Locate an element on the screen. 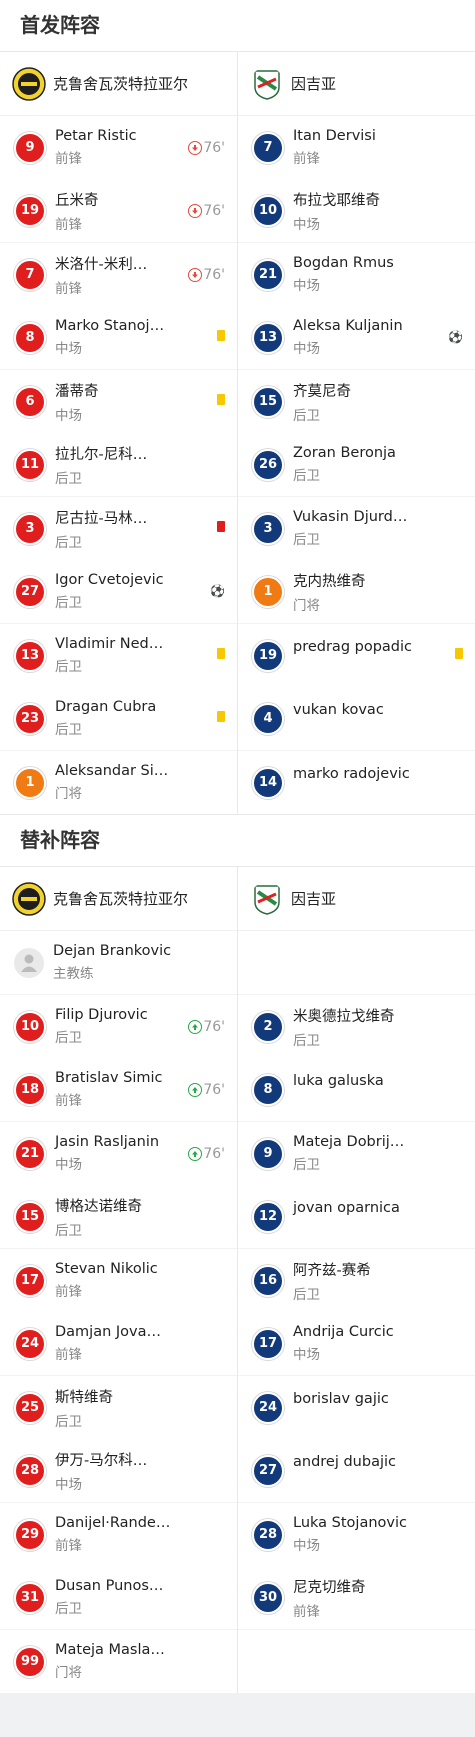 The height and width of the screenshot is (1737, 475). player-row: 2 米奥德拉戈维奇 后卫 is located at coordinates (356, 1026).